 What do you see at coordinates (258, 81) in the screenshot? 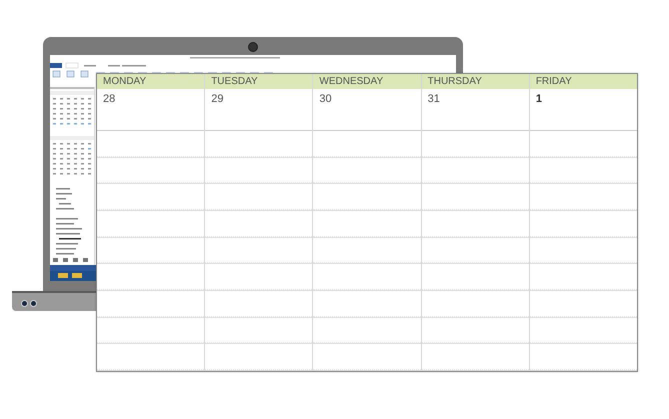
I see `day-header: TUESDAY` at bounding box center [258, 81].